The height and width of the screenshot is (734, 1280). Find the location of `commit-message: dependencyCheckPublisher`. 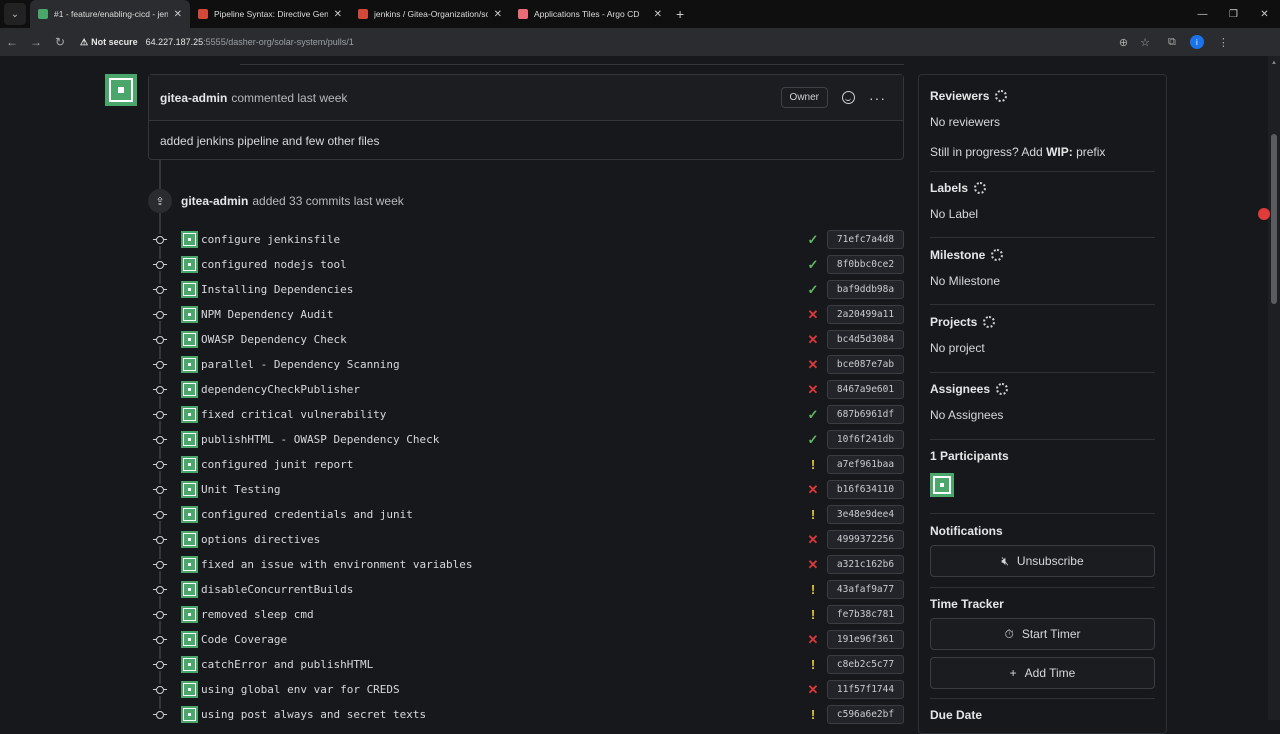

commit-message: dependencyCheckPublisher is located at coordinates (280, 389).